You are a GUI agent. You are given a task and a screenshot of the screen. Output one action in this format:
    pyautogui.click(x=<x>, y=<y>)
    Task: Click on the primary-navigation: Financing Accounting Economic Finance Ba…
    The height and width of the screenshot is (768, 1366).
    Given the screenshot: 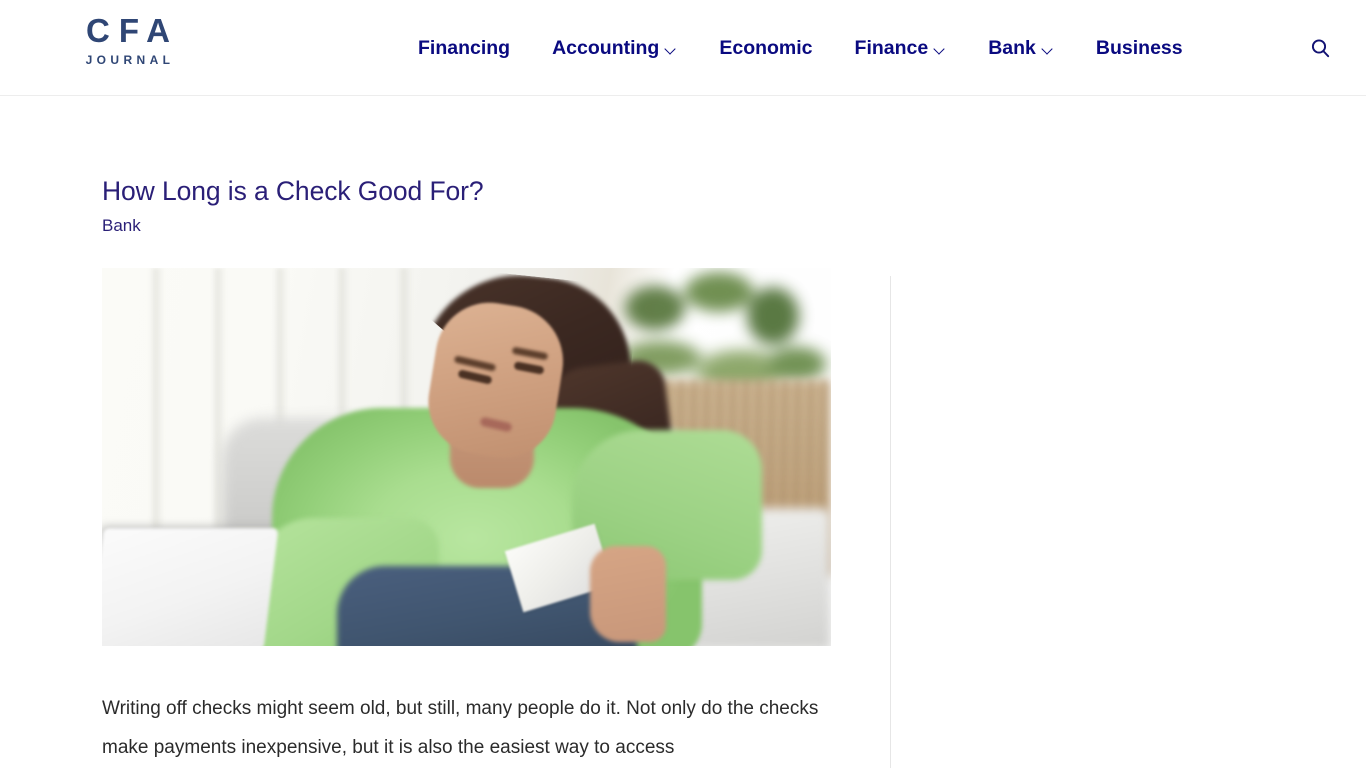 What is the action you would take?
    pyautogui.click(x=811, y=48)
    